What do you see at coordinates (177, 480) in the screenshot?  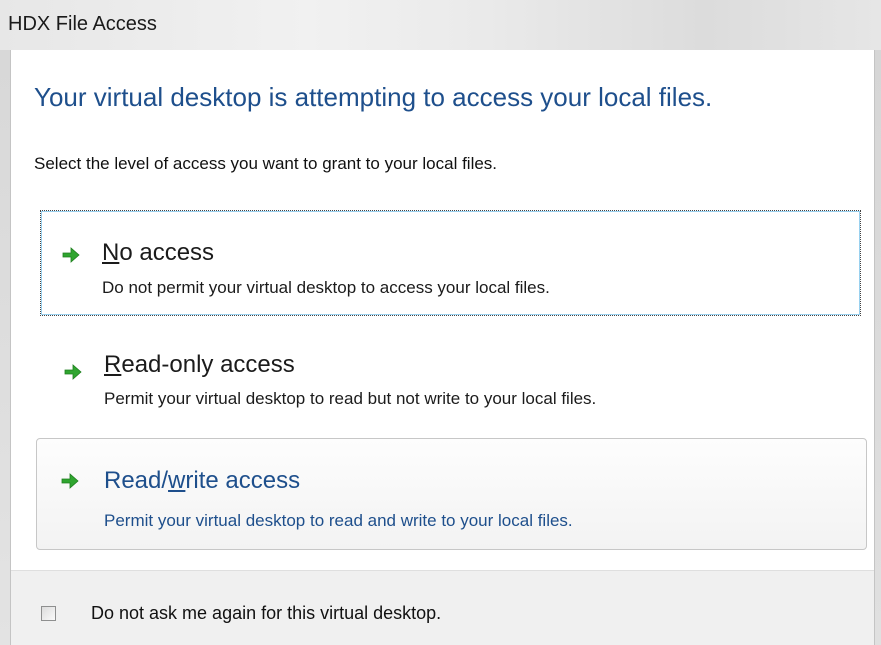 I see `access-key: w` at bounding box center [177, 480].